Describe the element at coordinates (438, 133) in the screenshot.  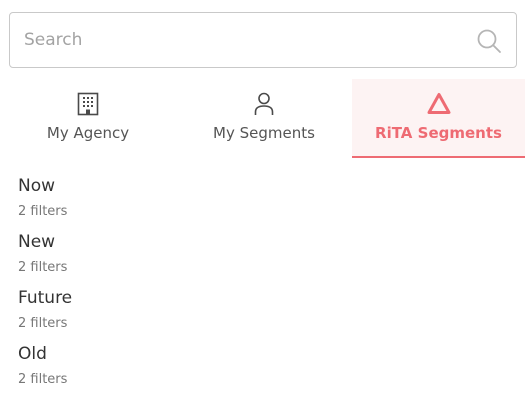
I see `tab-label: RiTA Segments` at that location.